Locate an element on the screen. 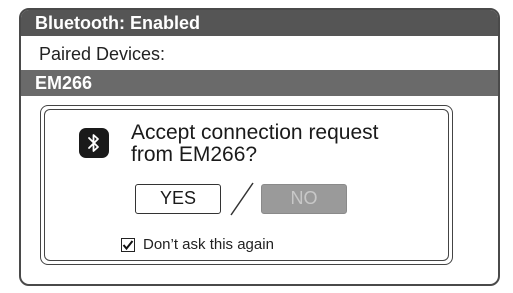  checkmark-icon is located at coordinates (128, 244).